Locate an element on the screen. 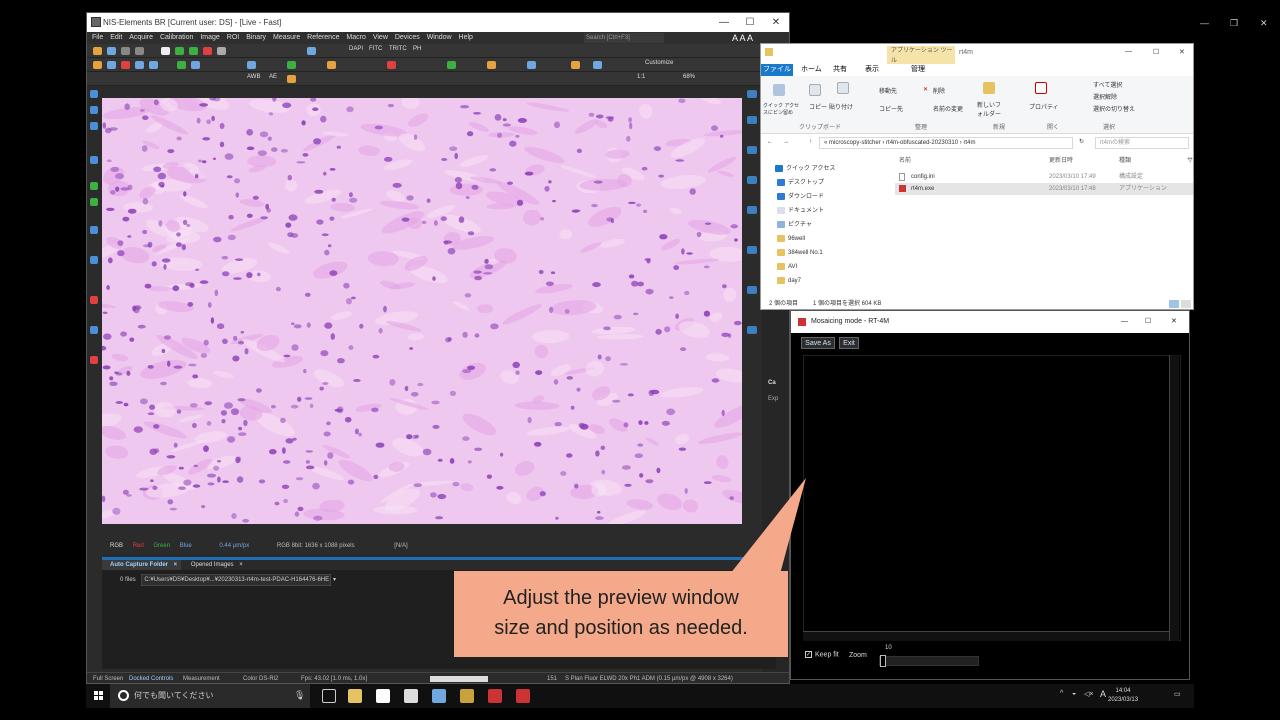  horizontal-scrollbar is located at coordinates (986, 636).